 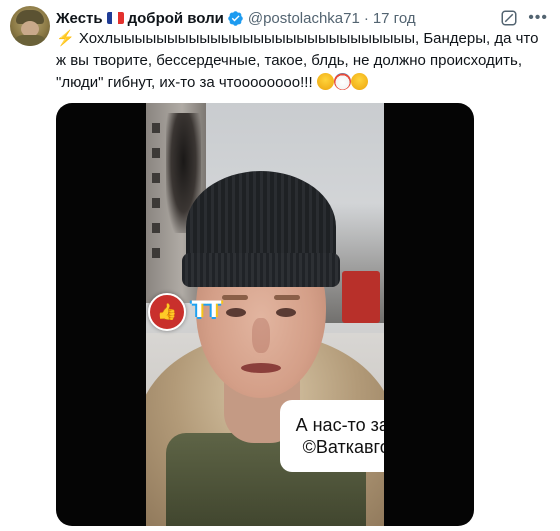 I want to click on fire-truck, so click(x=361, y=297).